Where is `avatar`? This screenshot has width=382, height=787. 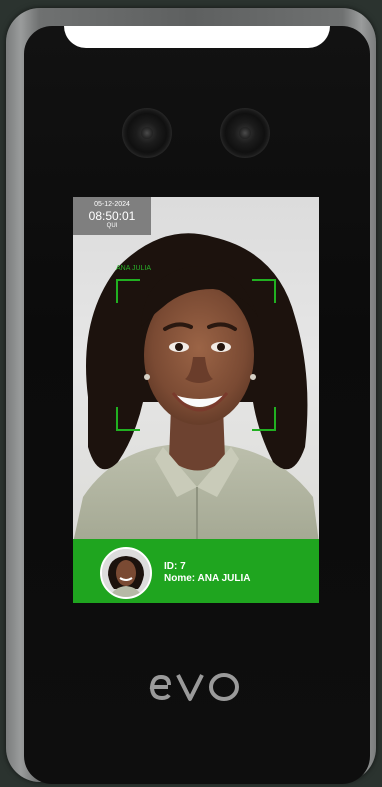 avatar is located at coordinates (126, 573).